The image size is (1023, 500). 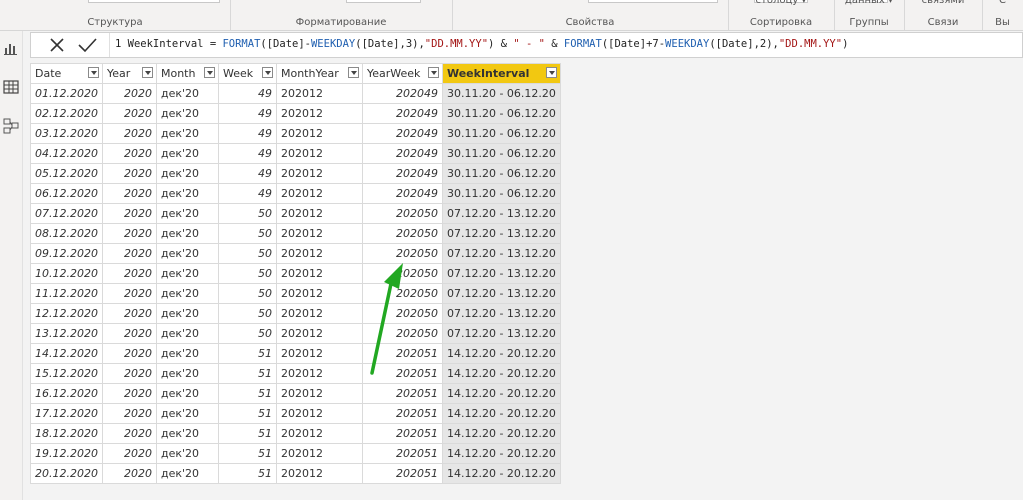 I want to click on cell-date: 15.12.2020, so click(x=66, y=373).